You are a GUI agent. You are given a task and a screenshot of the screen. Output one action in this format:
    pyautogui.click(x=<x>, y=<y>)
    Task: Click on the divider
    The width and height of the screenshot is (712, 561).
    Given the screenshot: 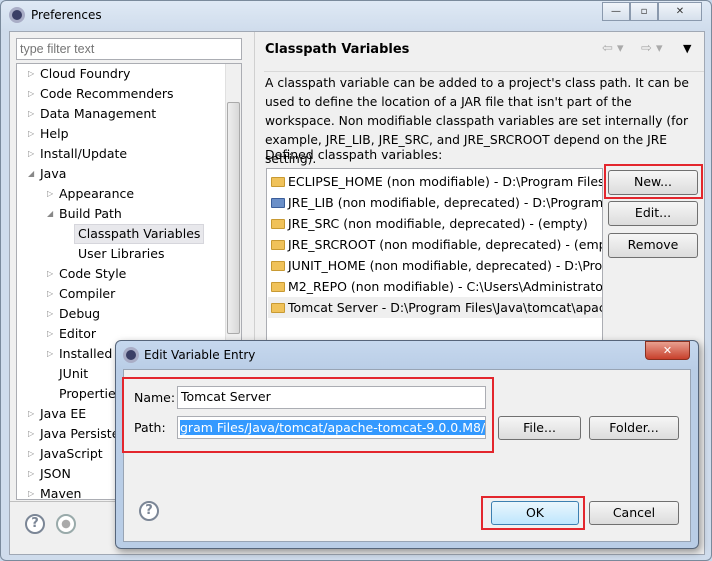 What is the action you would take?
    pyautogui.click(x=484, y=71)
    